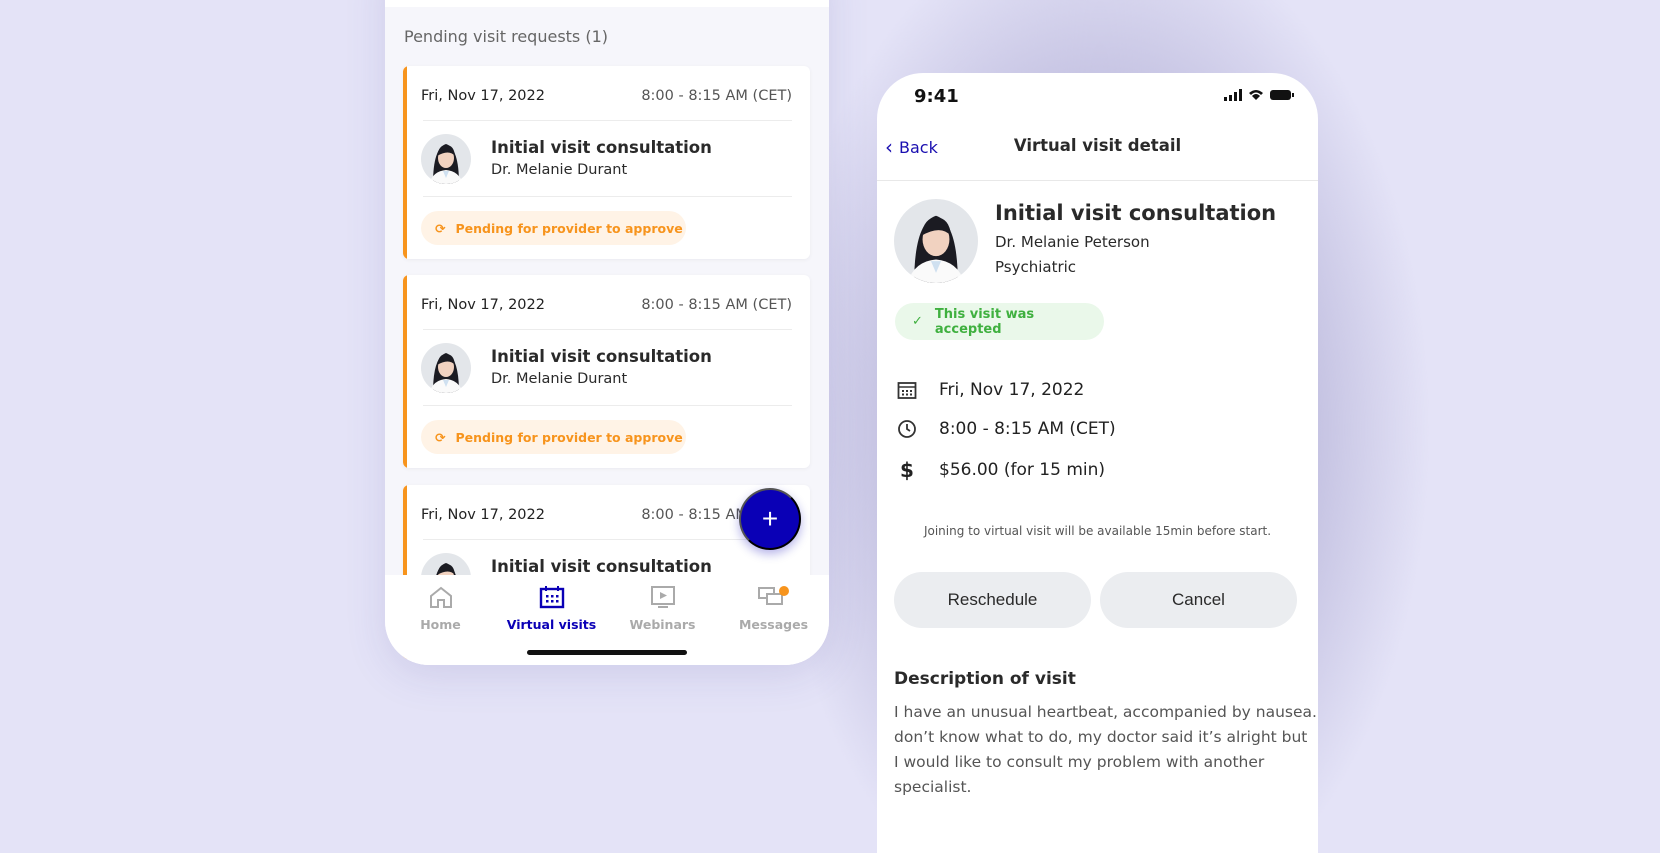  What do you see at coordinates (783, 591) in the screenshot?
I see `unread-badge` at bounding box center [783, 591].